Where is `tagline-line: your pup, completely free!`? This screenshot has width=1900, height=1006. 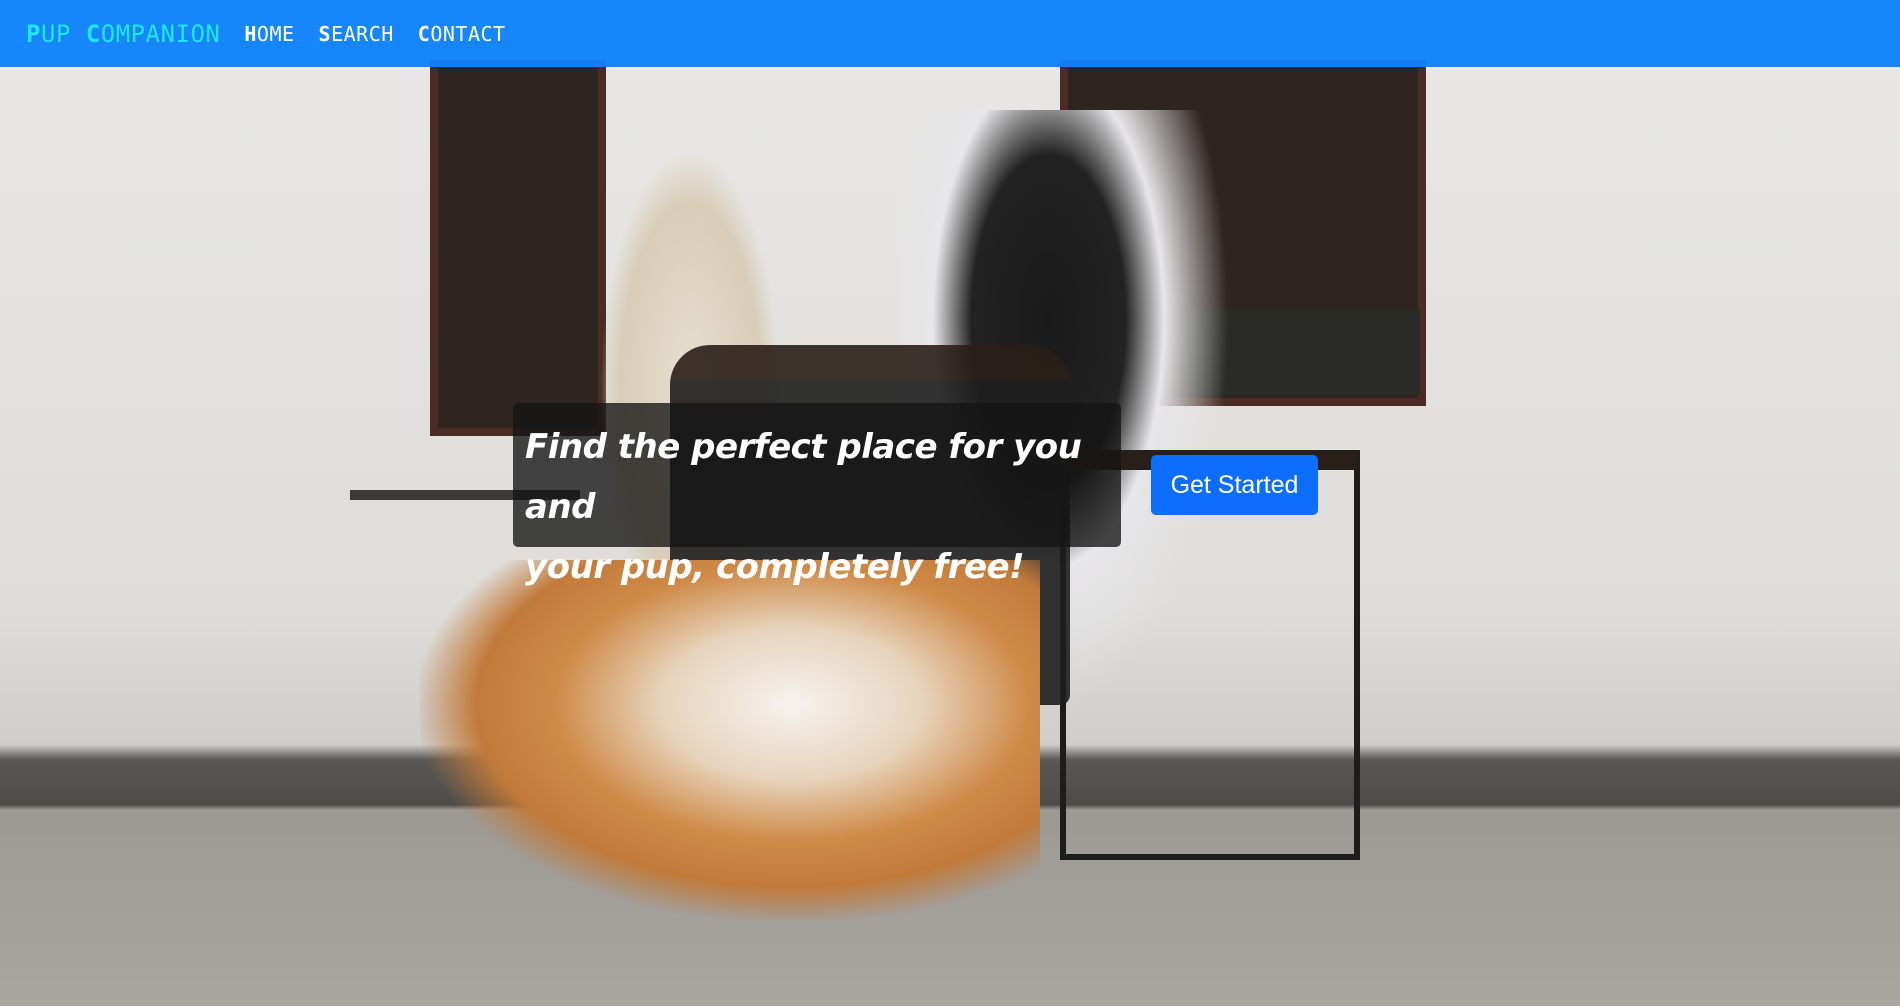
tagline-line: your pup, completely free! is located at coordinates (775, 567).